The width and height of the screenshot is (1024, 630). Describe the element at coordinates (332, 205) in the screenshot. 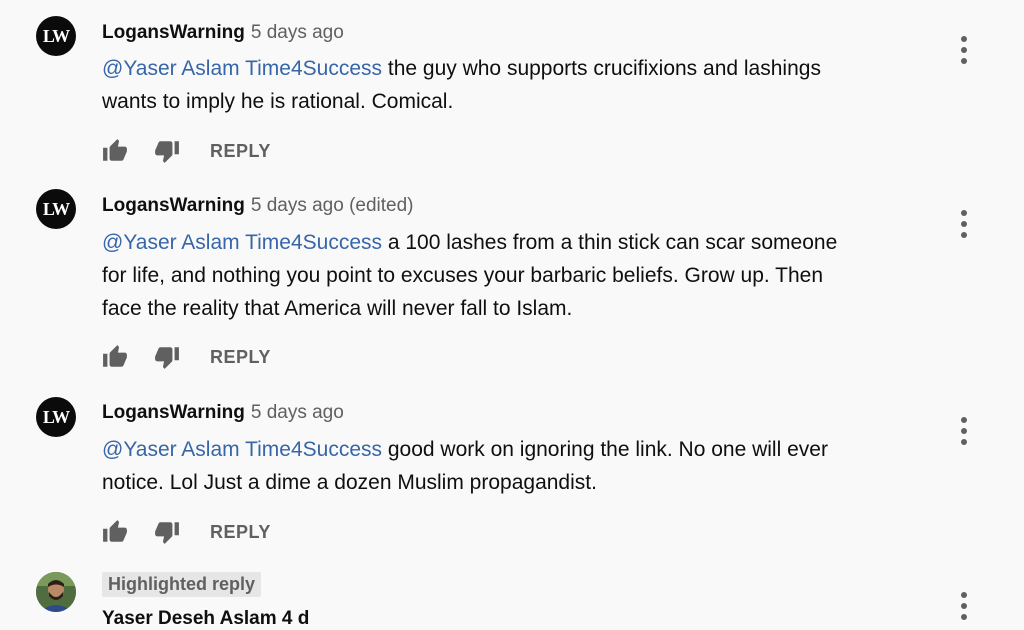

I see `comment-time: 5 days ago (edited)` at that location.